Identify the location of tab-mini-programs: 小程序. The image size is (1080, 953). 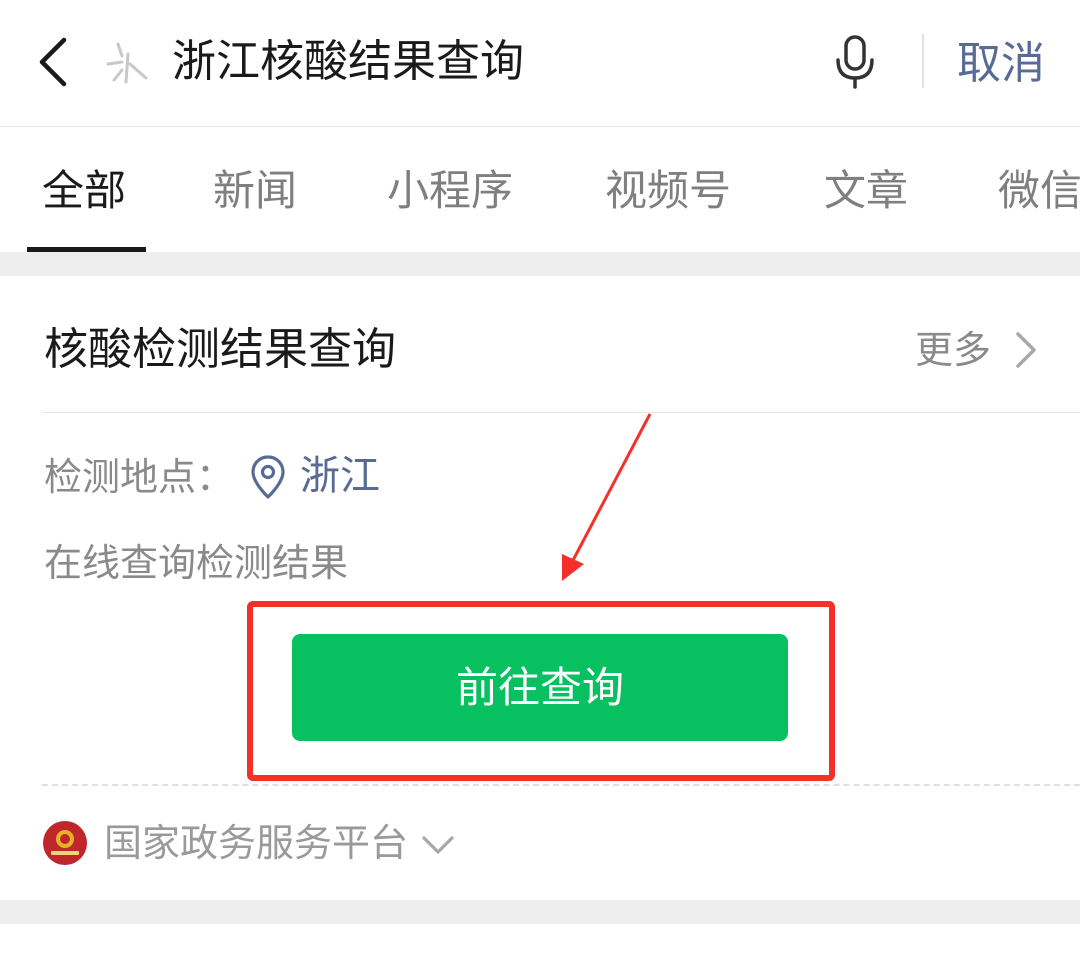
(450, 191).